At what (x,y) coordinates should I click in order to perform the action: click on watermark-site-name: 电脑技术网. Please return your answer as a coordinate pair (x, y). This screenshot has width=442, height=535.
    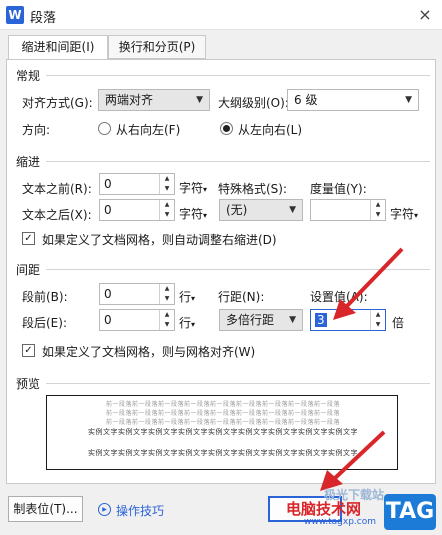
    Looking at the image, I should click on (324, 509).